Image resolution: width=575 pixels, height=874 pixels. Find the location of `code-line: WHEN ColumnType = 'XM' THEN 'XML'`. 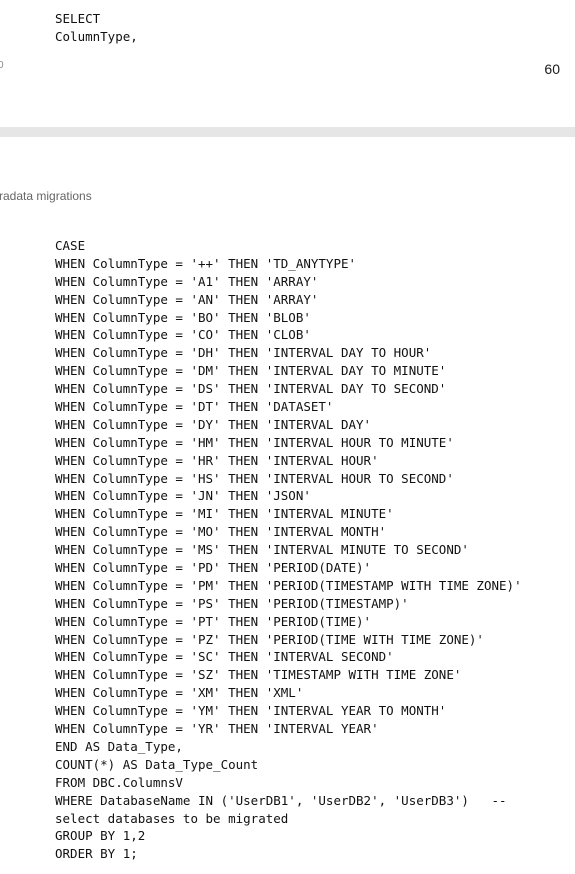

code-line: WHEN ColumnType = 'XM' THEN 'XML' is located at coordinates (179, 693).